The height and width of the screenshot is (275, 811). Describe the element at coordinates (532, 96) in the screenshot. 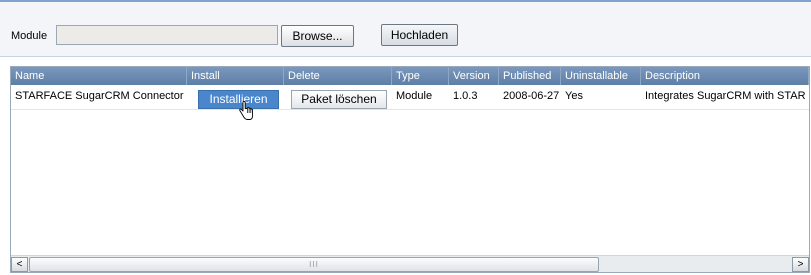

I see `module-published-cell: 2008-06-27 12` at that location.